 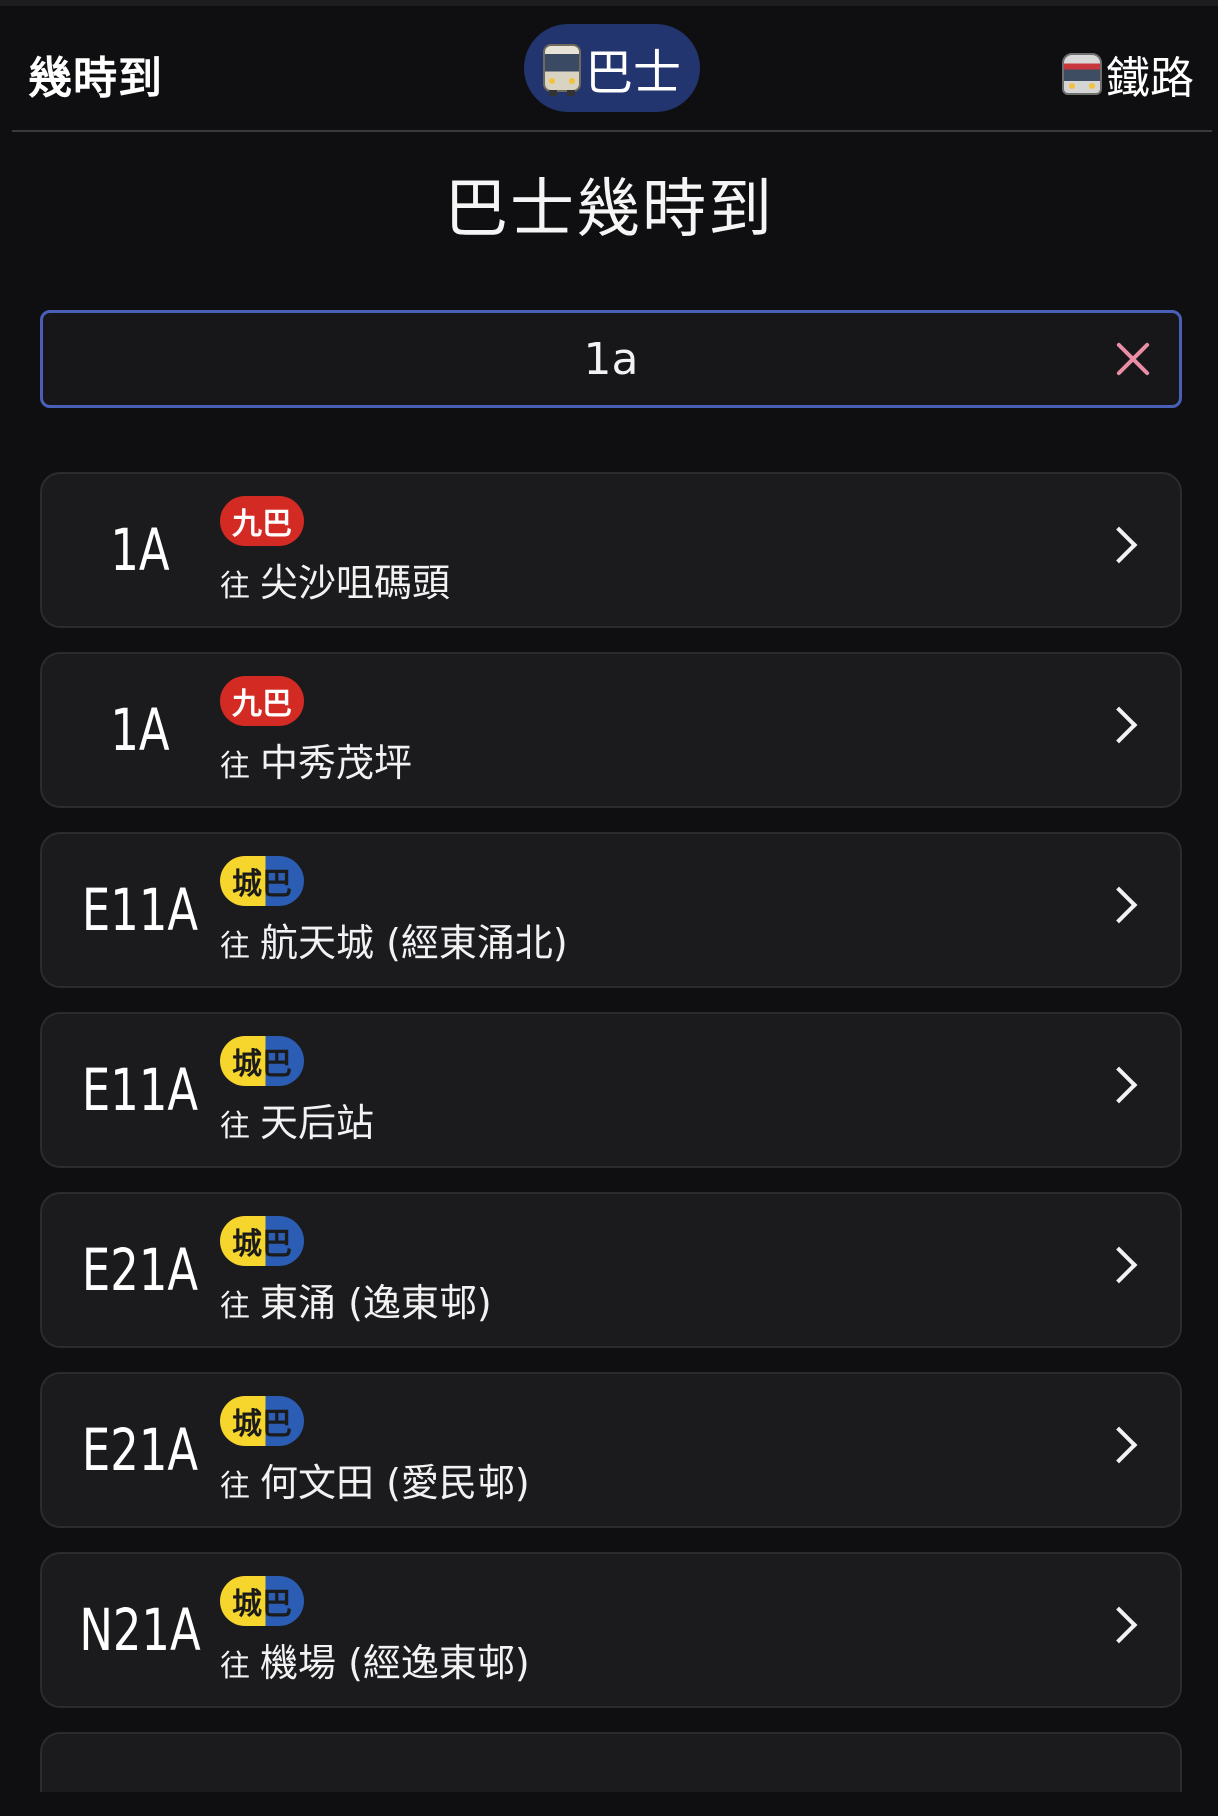 What do you see at coordinates (611, 1090) in the screenshot?
I see `route-result-item: E11A 城巴往天后站` at bounding box center [611, 1090].